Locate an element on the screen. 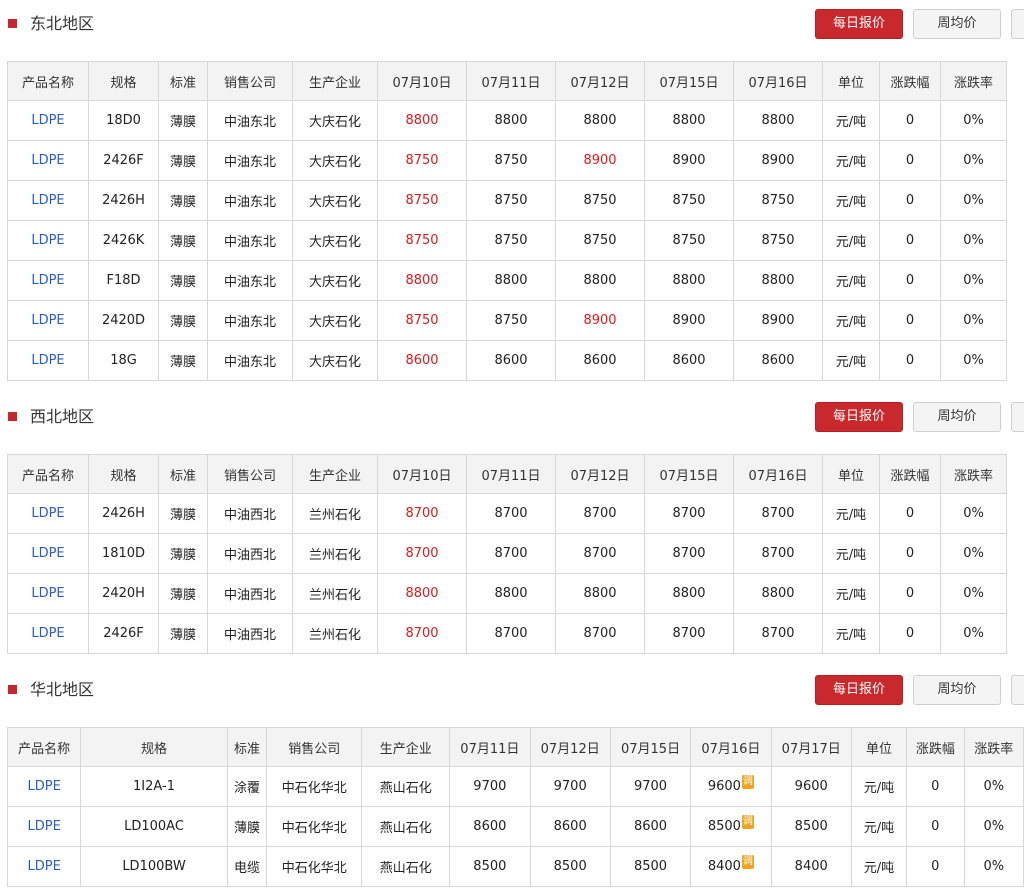 The height and width of the screenshot is (891, 1024). column-header: 规格 is located at coordinates (154, 747).